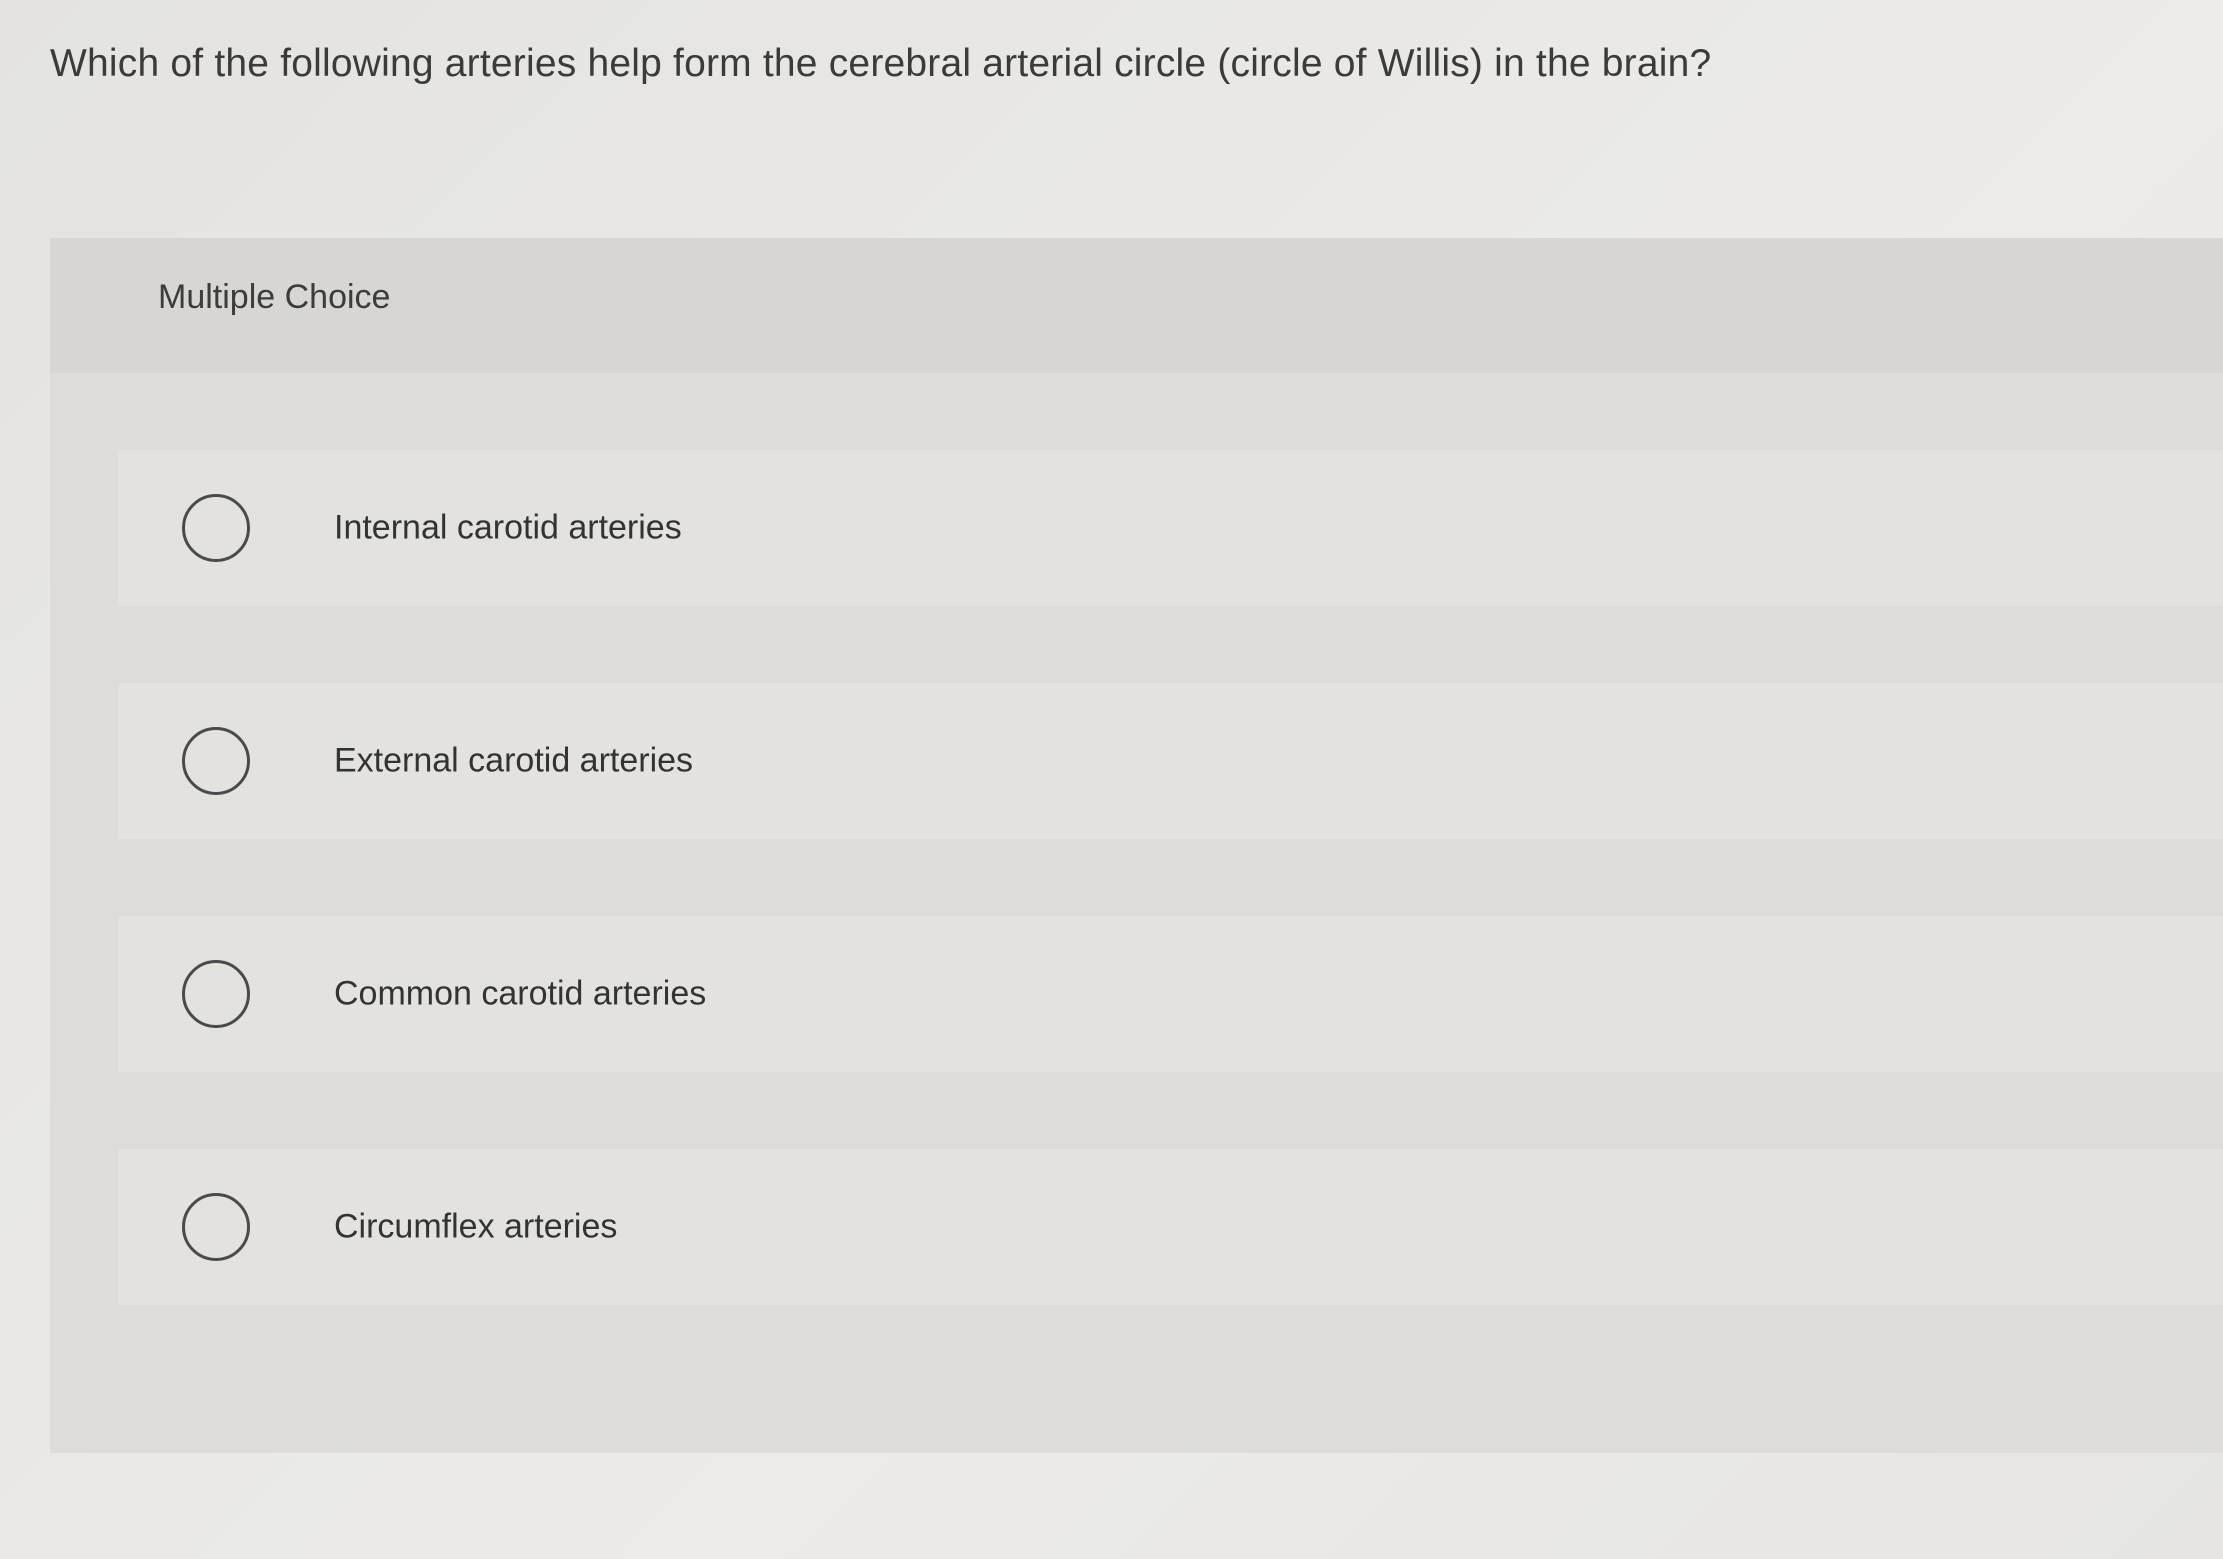 This screenshot has width=2223, height=1559. Describe the element at coordinates (274, 297) in the screenshot. I see `multiple-choice-label: Multiple Choice` at that location.